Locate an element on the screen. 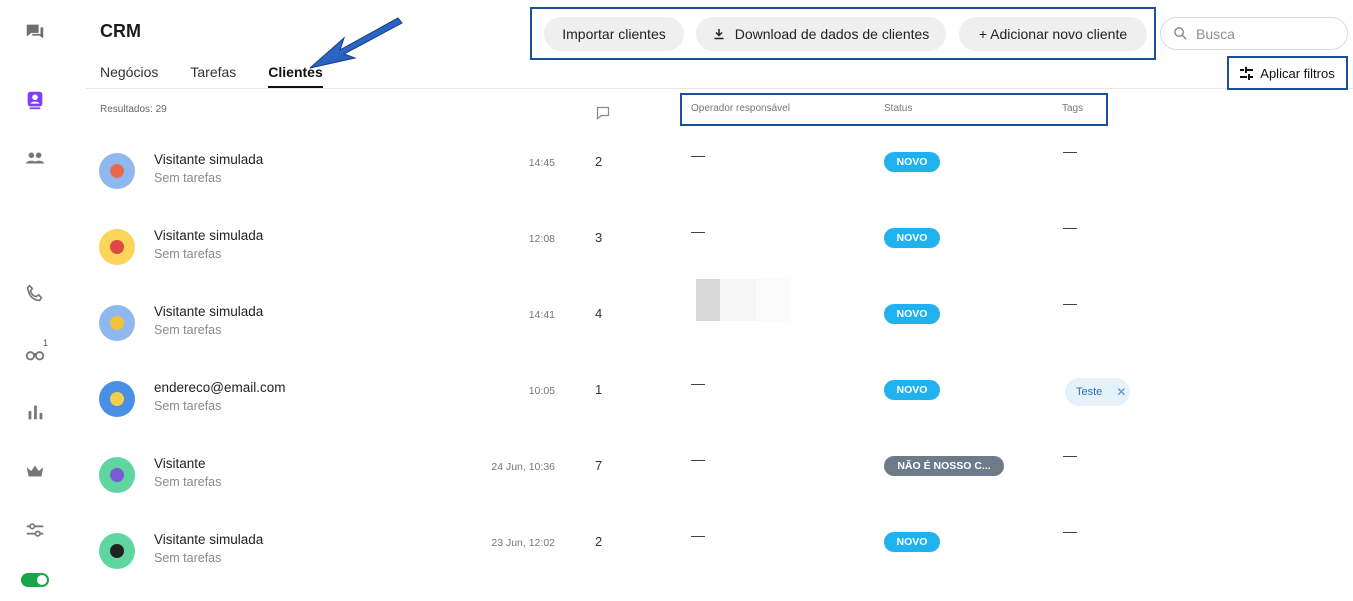 The width and height of the screenshot is (1353, 601). bar-chart-icon is located at coordinates (35, 412).